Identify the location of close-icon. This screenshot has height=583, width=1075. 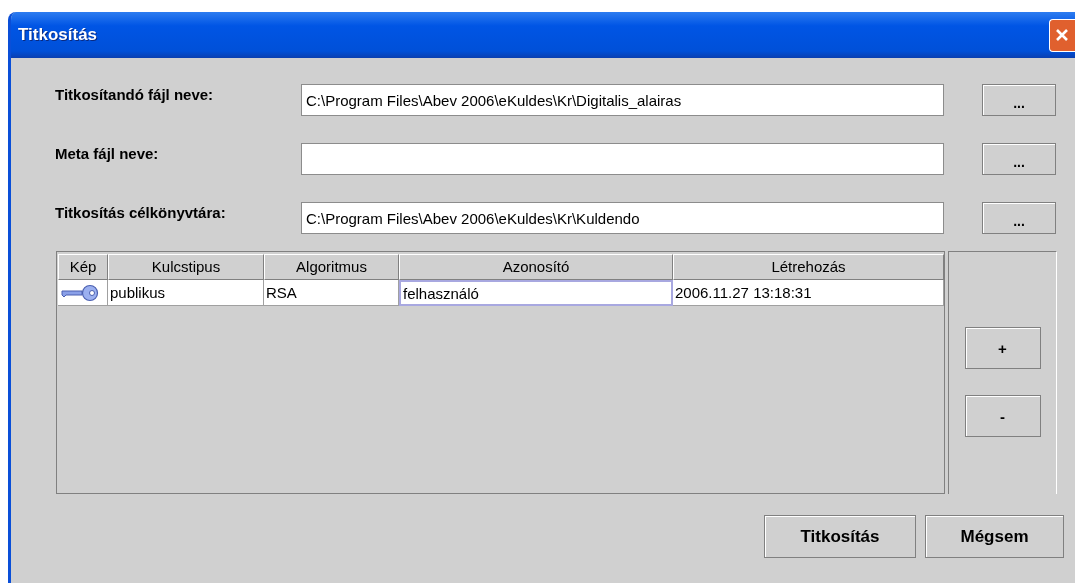
(1062, 35).